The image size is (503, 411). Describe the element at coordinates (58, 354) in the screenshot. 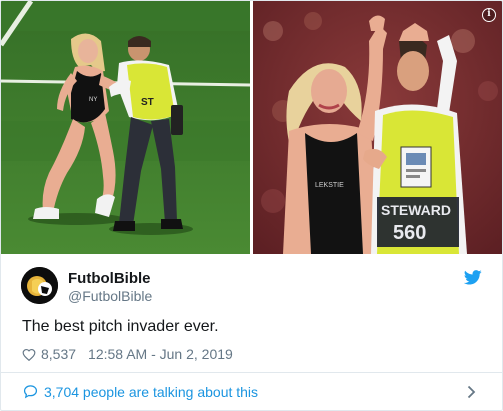

I see `like-count: 8,537` at that location.